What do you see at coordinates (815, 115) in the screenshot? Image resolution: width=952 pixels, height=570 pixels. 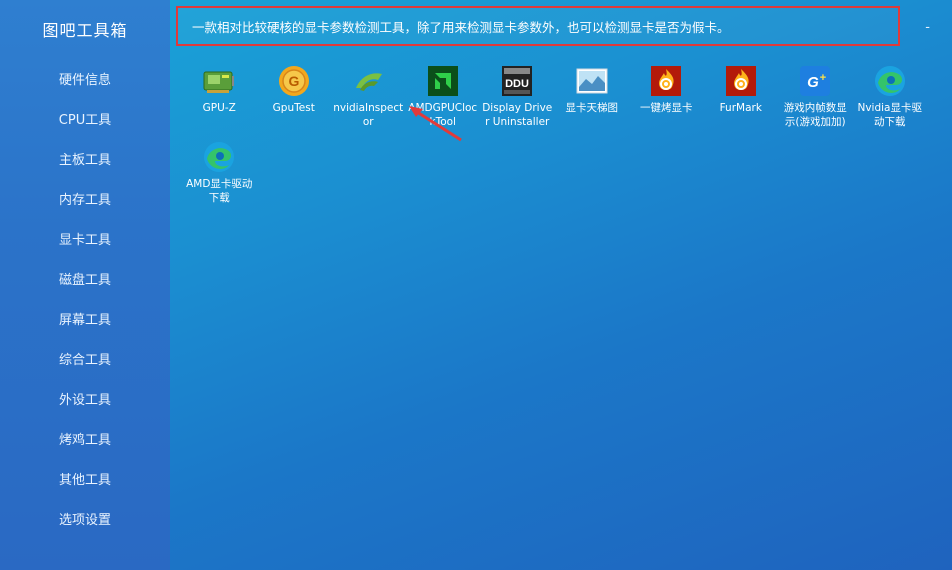 I see `tool-label: 游戏内帧数显示(游戏加加)` at bounding box center [815, 115].